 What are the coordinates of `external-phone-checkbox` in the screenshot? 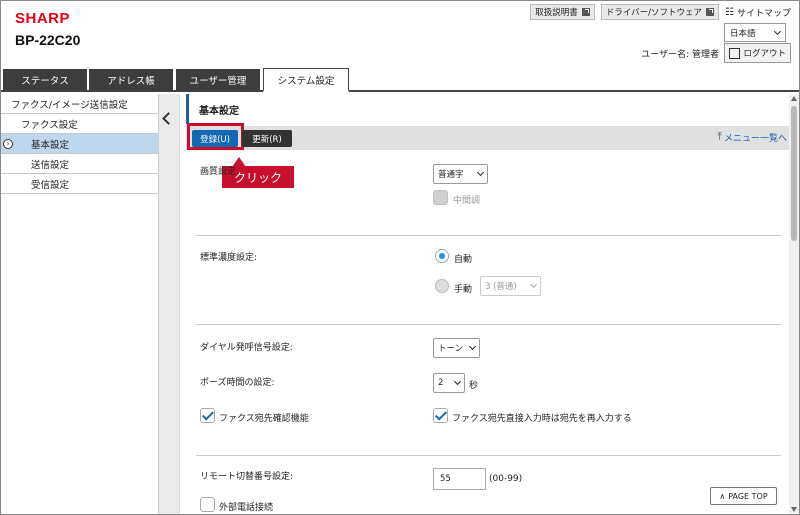 It's located at (207, 504).